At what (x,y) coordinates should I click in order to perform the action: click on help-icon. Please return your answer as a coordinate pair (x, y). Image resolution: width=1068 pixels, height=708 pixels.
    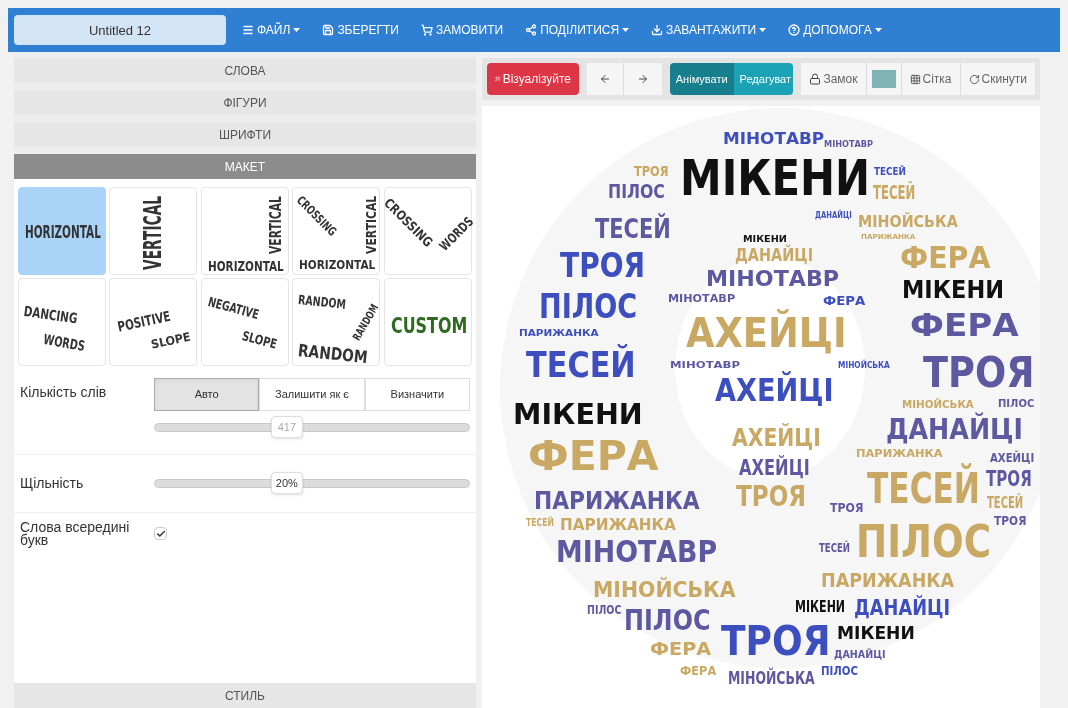
    Looking at the image, I should click on (794, 30).